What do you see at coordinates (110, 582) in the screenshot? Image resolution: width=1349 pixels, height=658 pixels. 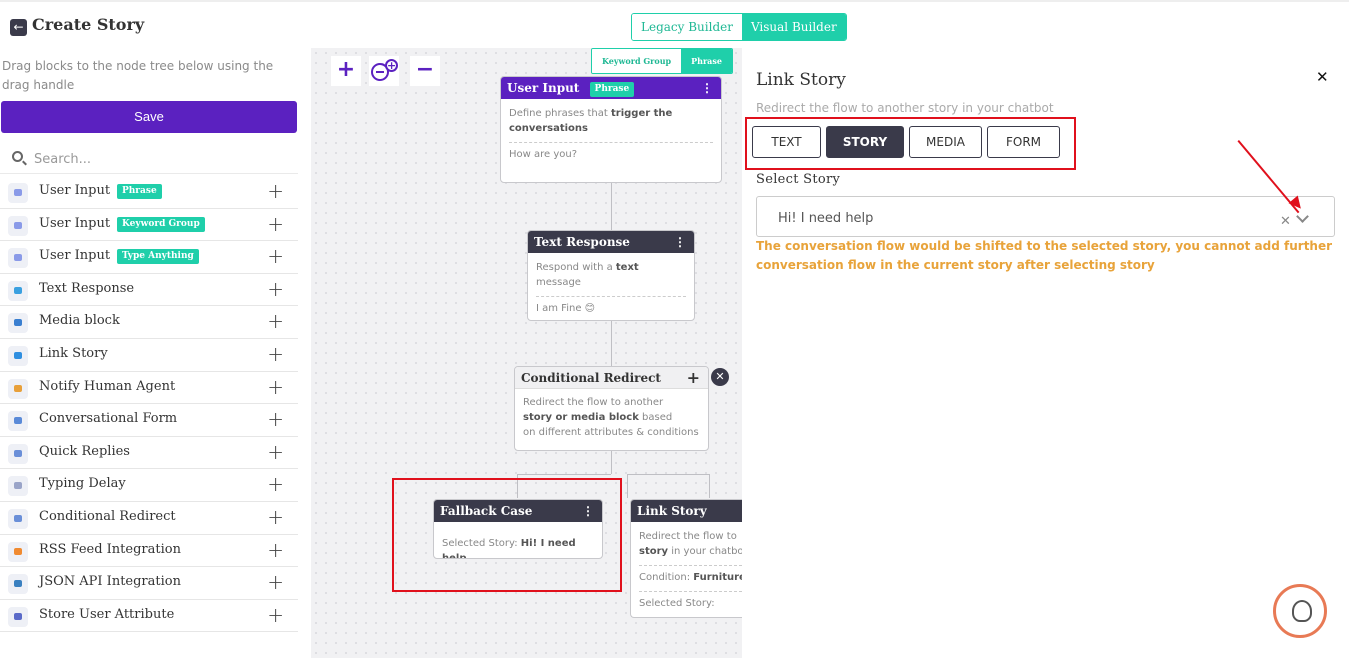 I see `block-label: JSON API Integration` at bounding box center [110, 582].